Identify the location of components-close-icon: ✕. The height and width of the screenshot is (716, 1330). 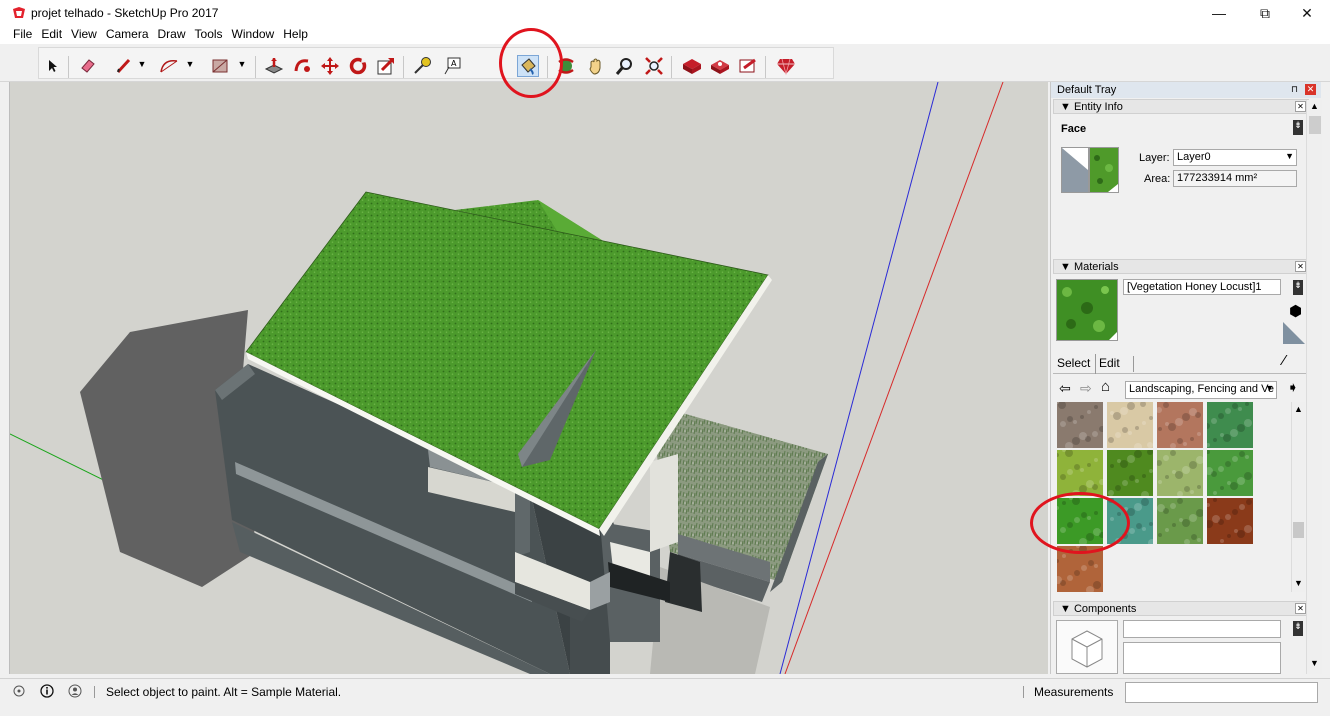
(1300, 608).